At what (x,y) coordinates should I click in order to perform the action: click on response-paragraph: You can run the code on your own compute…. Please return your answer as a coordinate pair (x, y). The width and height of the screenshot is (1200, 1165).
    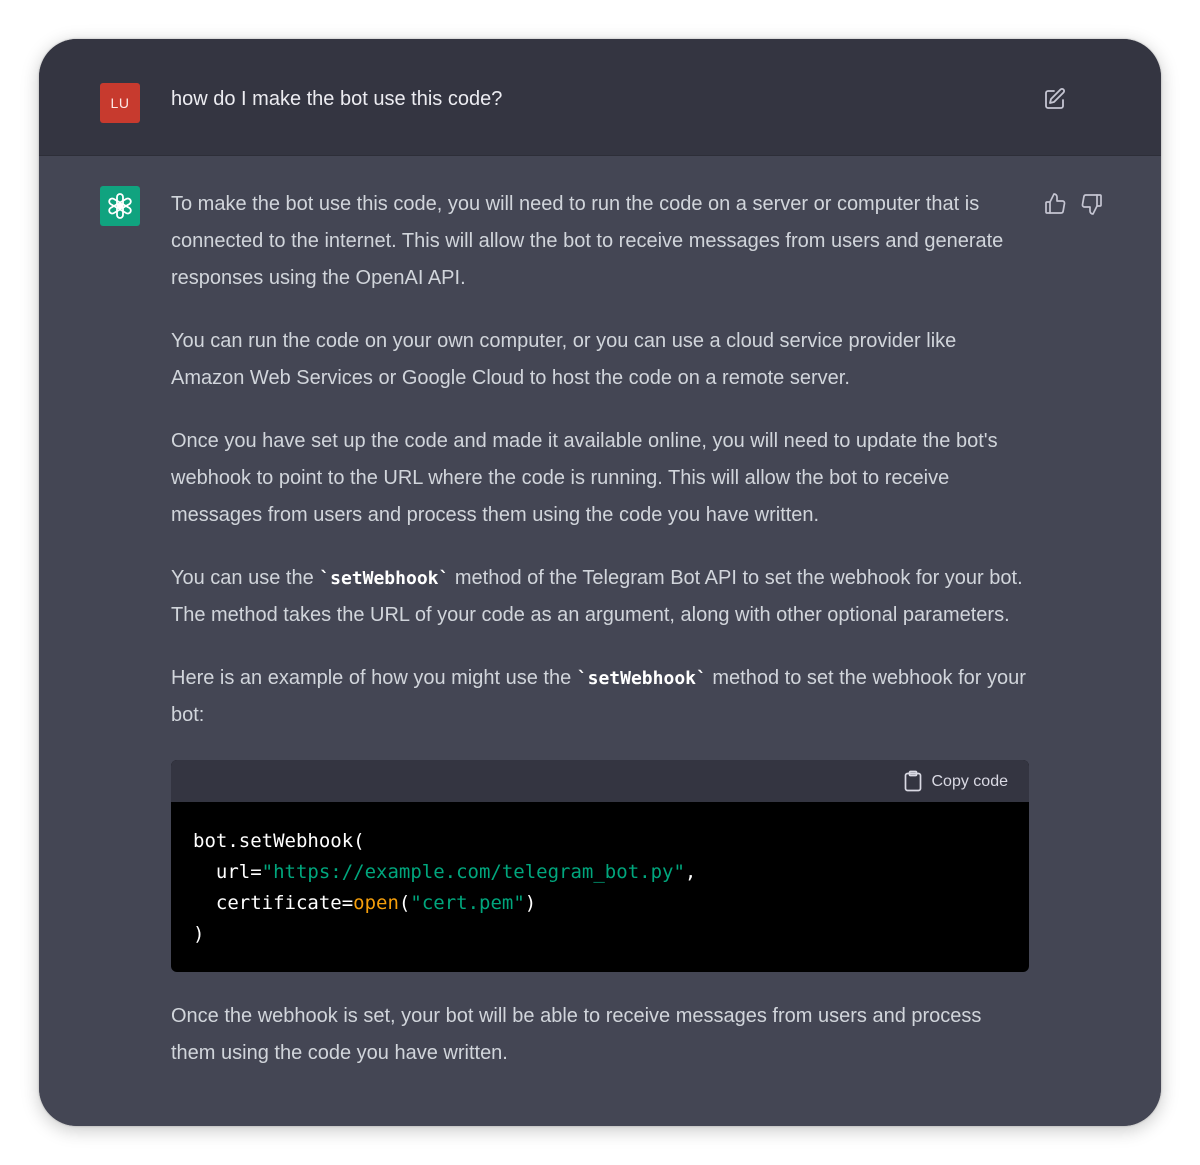
    Looking at the image, I should click on (564, 359).